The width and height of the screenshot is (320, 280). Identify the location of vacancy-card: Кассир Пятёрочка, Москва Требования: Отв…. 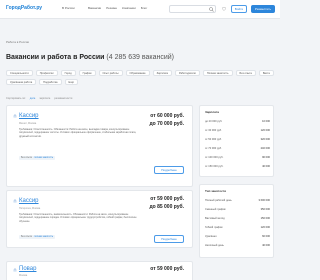
(99, 219).